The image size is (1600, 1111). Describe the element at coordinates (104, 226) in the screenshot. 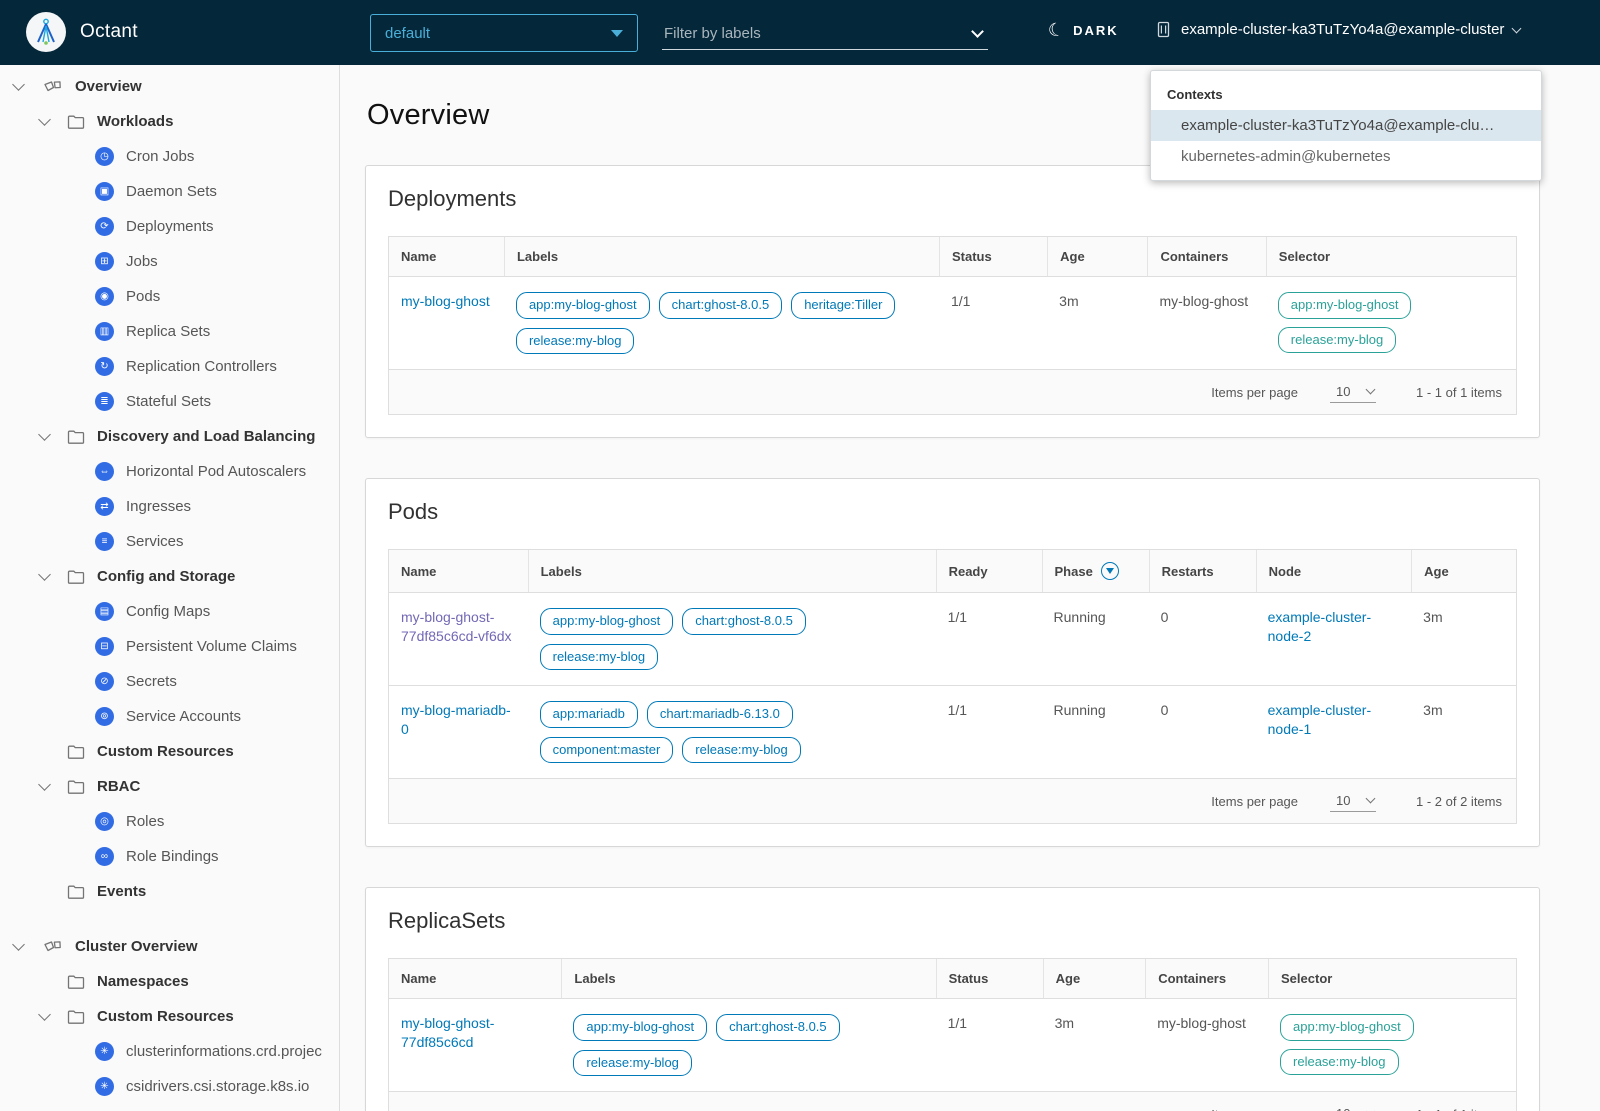

I see `deployments-icon: ⟳` at that location.